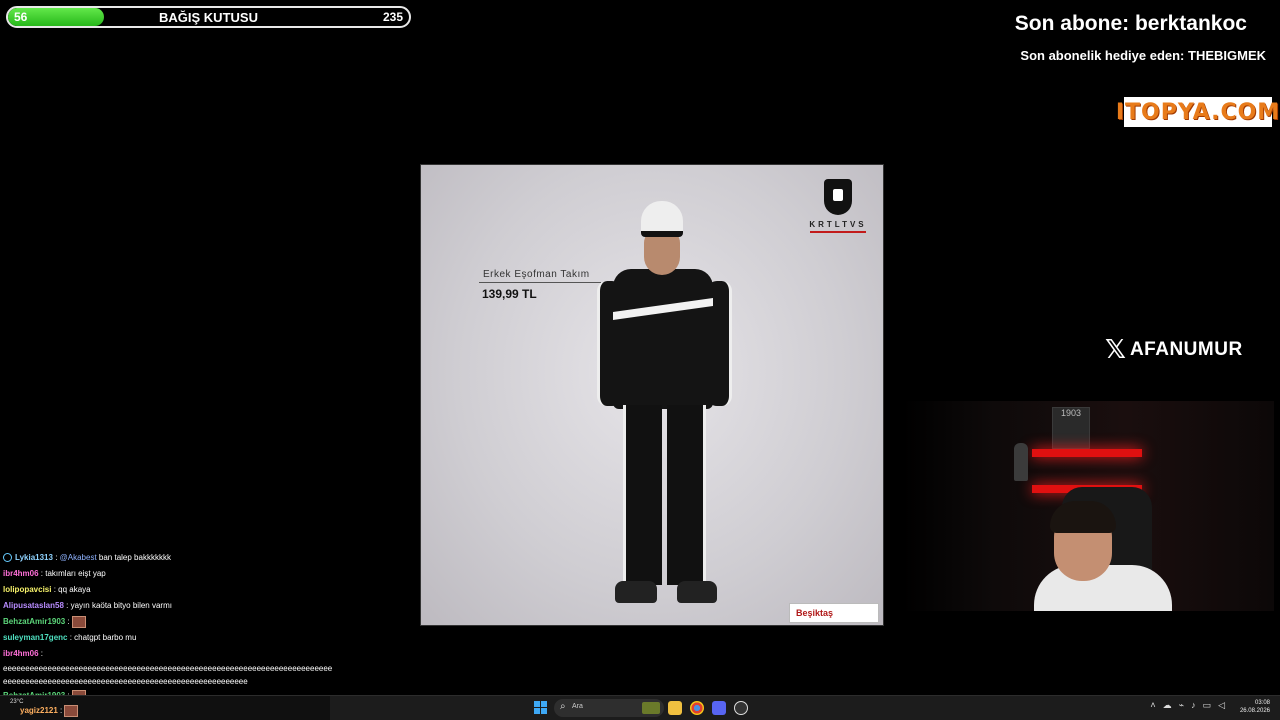 The height and width of the screenshot is (720, 1280). Describe the element at coordinates (838, 224) in the screenshot. I see `brand-text: KRTLTVS` at that location.